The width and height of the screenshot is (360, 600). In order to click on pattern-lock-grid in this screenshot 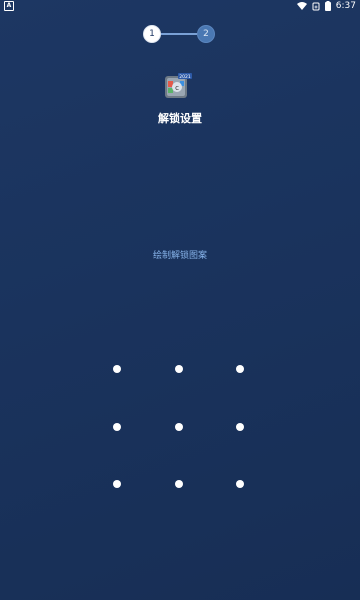, I will do `click(180, 430)`.